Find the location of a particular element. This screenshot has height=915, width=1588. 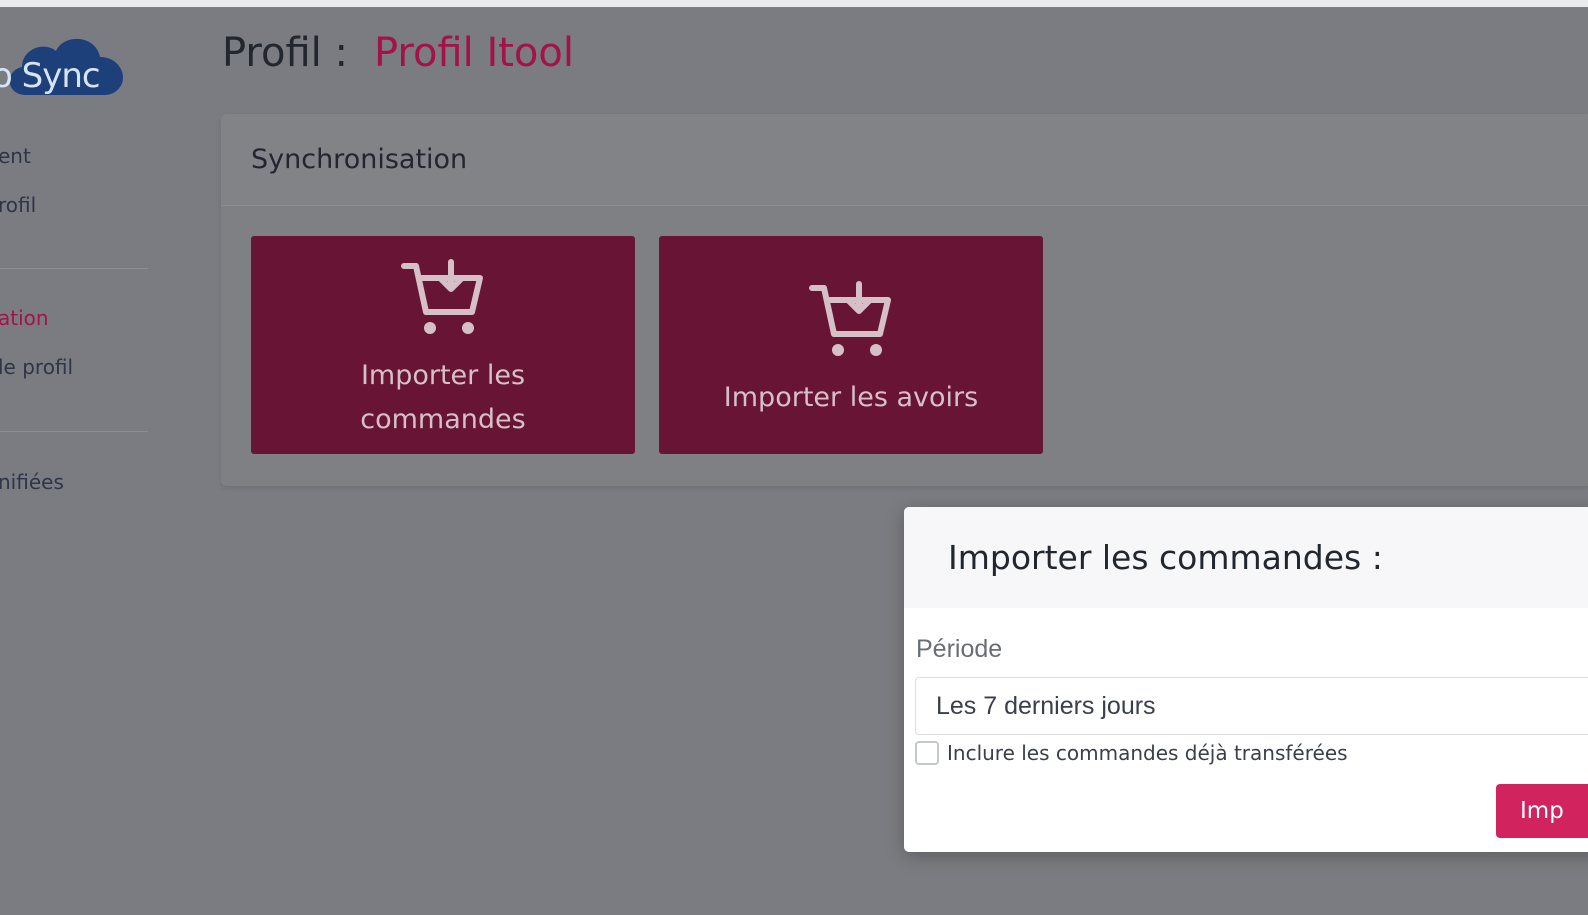

page-title-label: Profil : is located at coordinates (285, 53).